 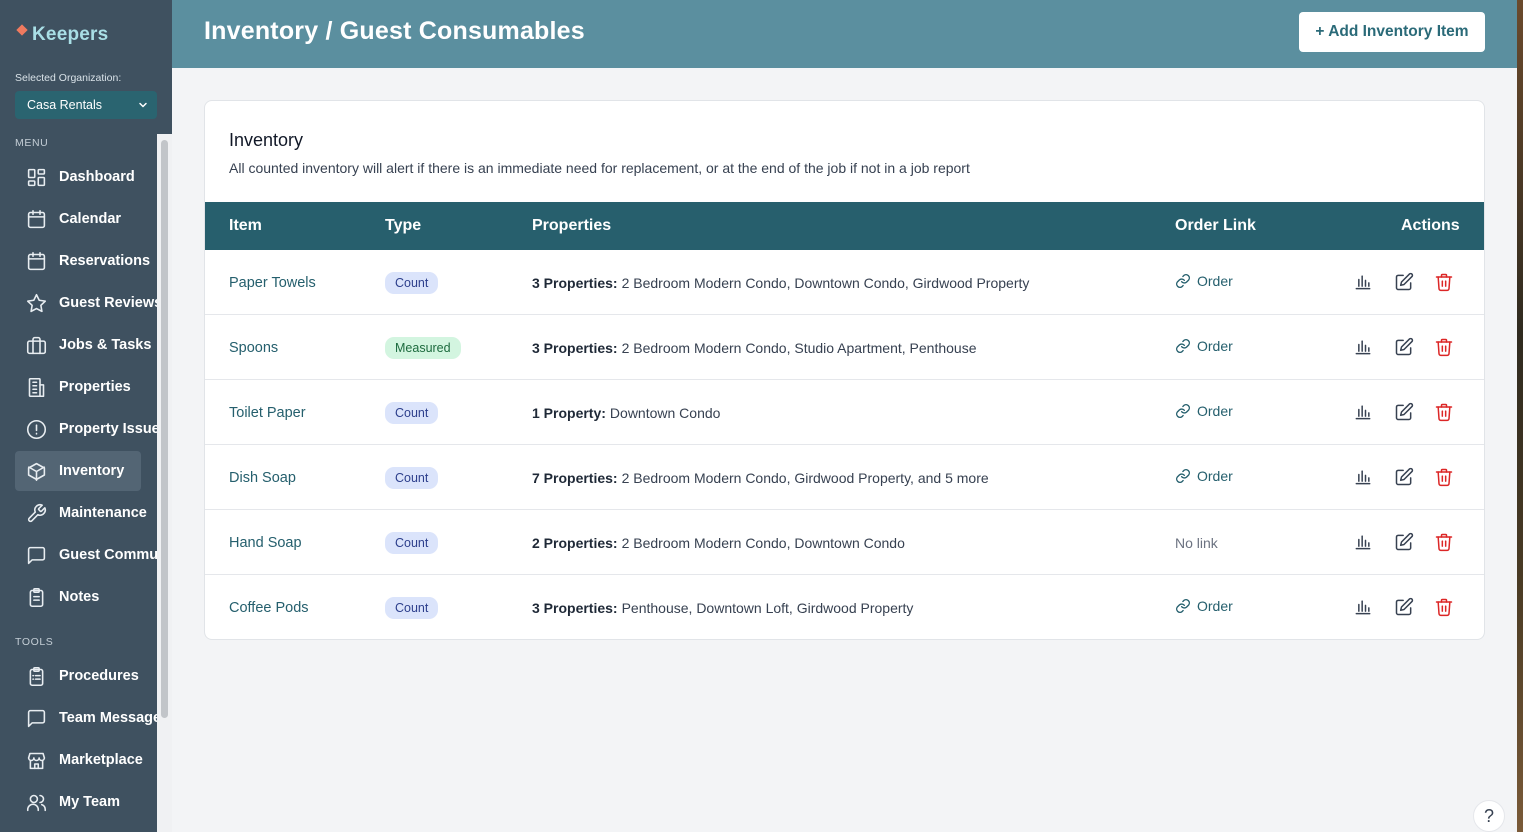 I want to click on item-name-link: Paper Towels, so click(x=272, y=282).